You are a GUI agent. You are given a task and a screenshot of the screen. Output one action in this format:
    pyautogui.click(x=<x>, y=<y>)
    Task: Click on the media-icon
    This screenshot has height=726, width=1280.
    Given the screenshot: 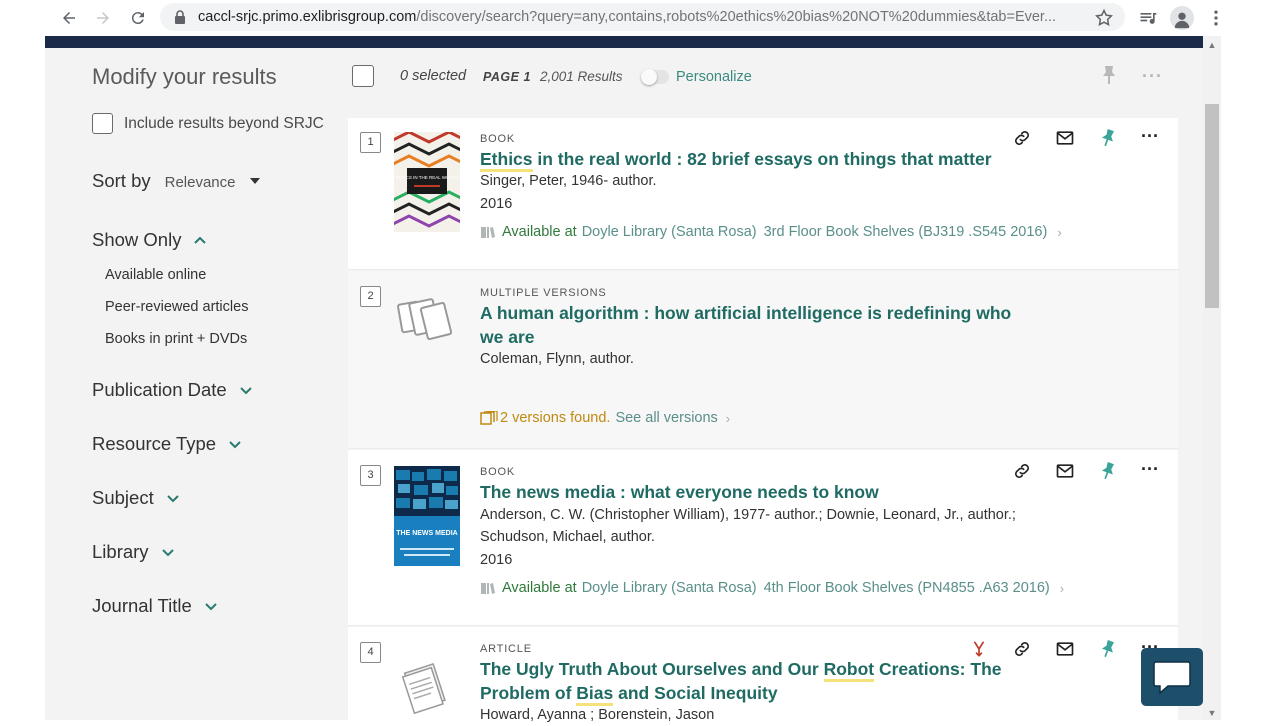 What is the action you would take?
    pyautogui.click(x=1148, y=18)
    